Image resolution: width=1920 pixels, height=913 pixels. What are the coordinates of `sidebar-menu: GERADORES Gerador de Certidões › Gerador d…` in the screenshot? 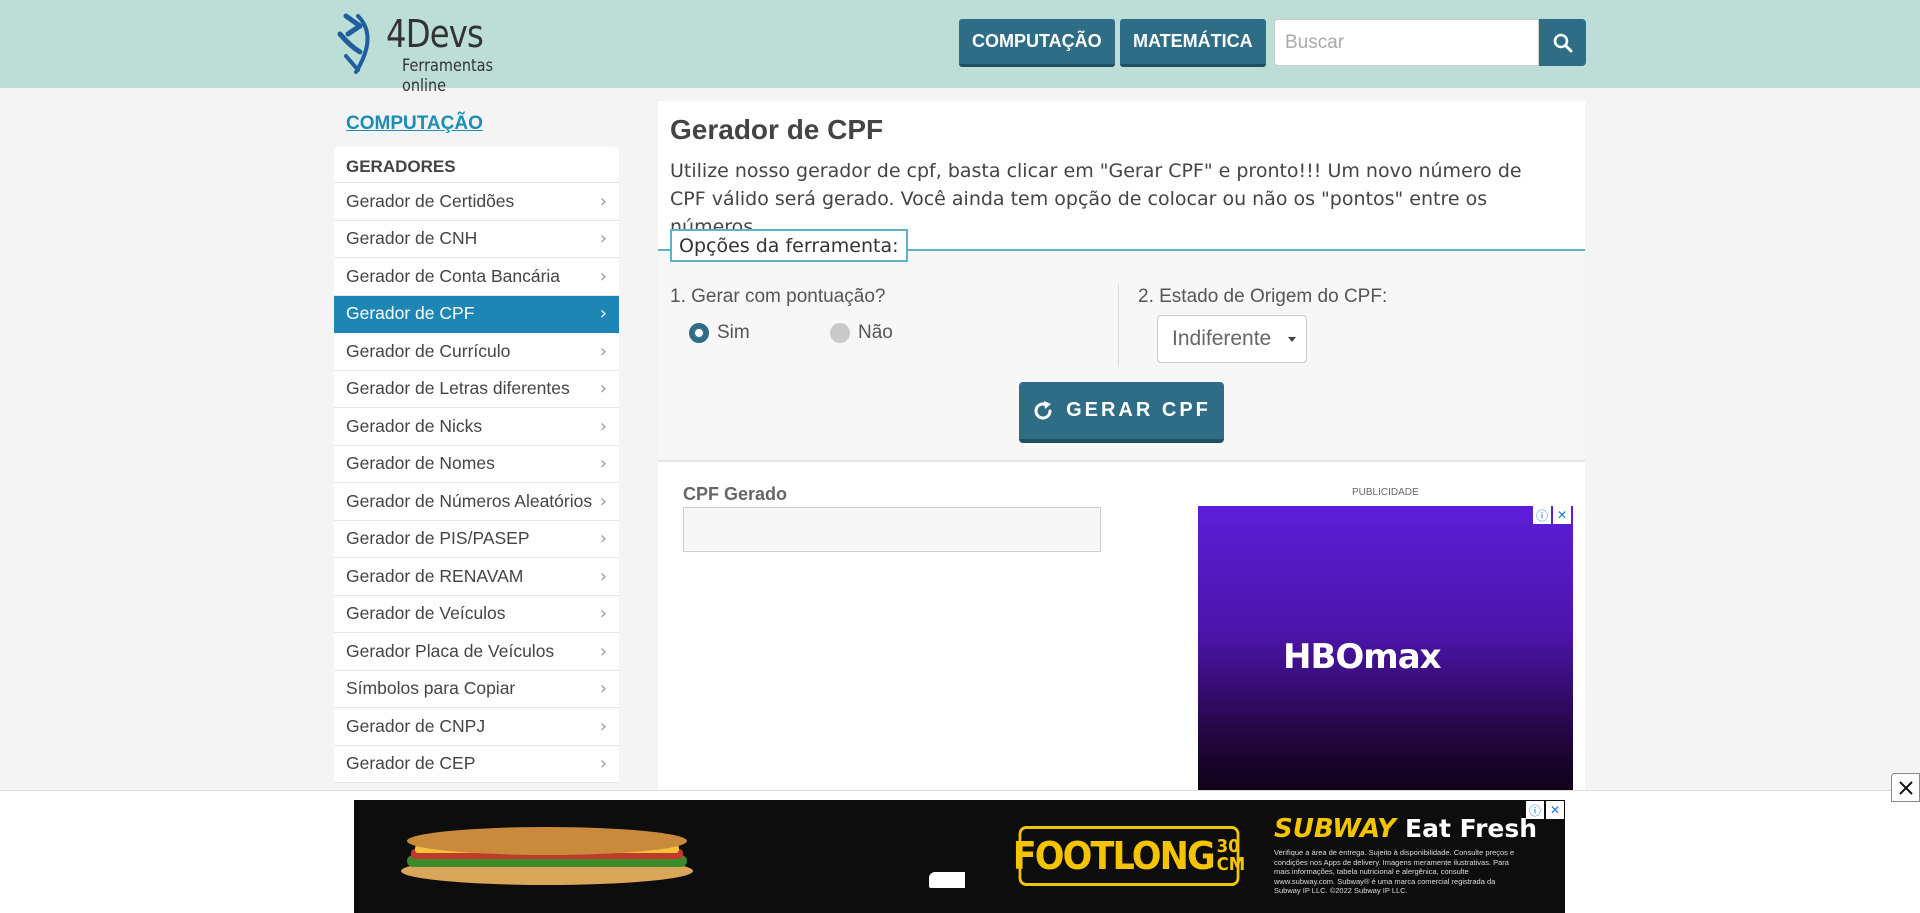 It's located at (476, 465).